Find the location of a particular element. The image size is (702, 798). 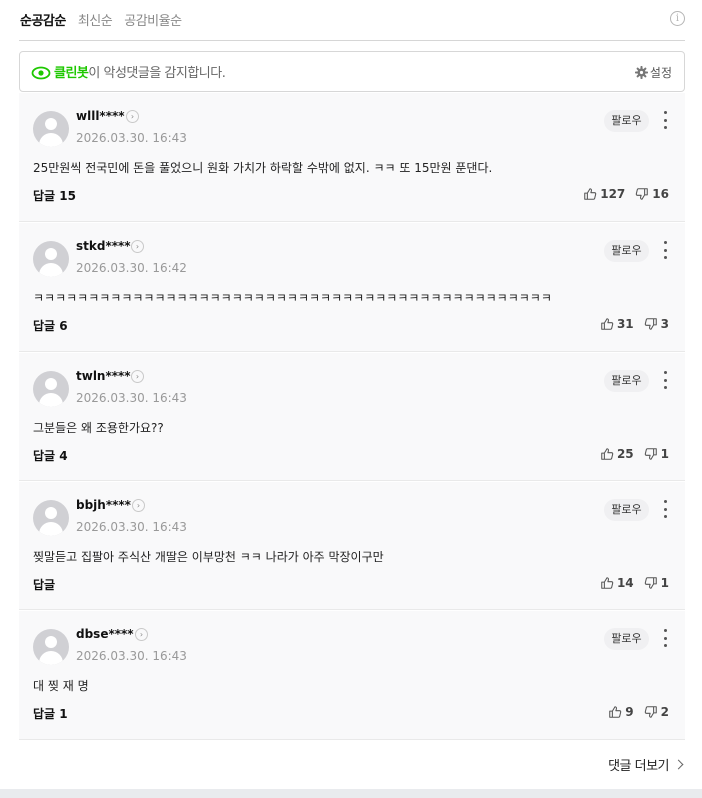

cleanbot-eye-icon is located at coordinates (41, 72).